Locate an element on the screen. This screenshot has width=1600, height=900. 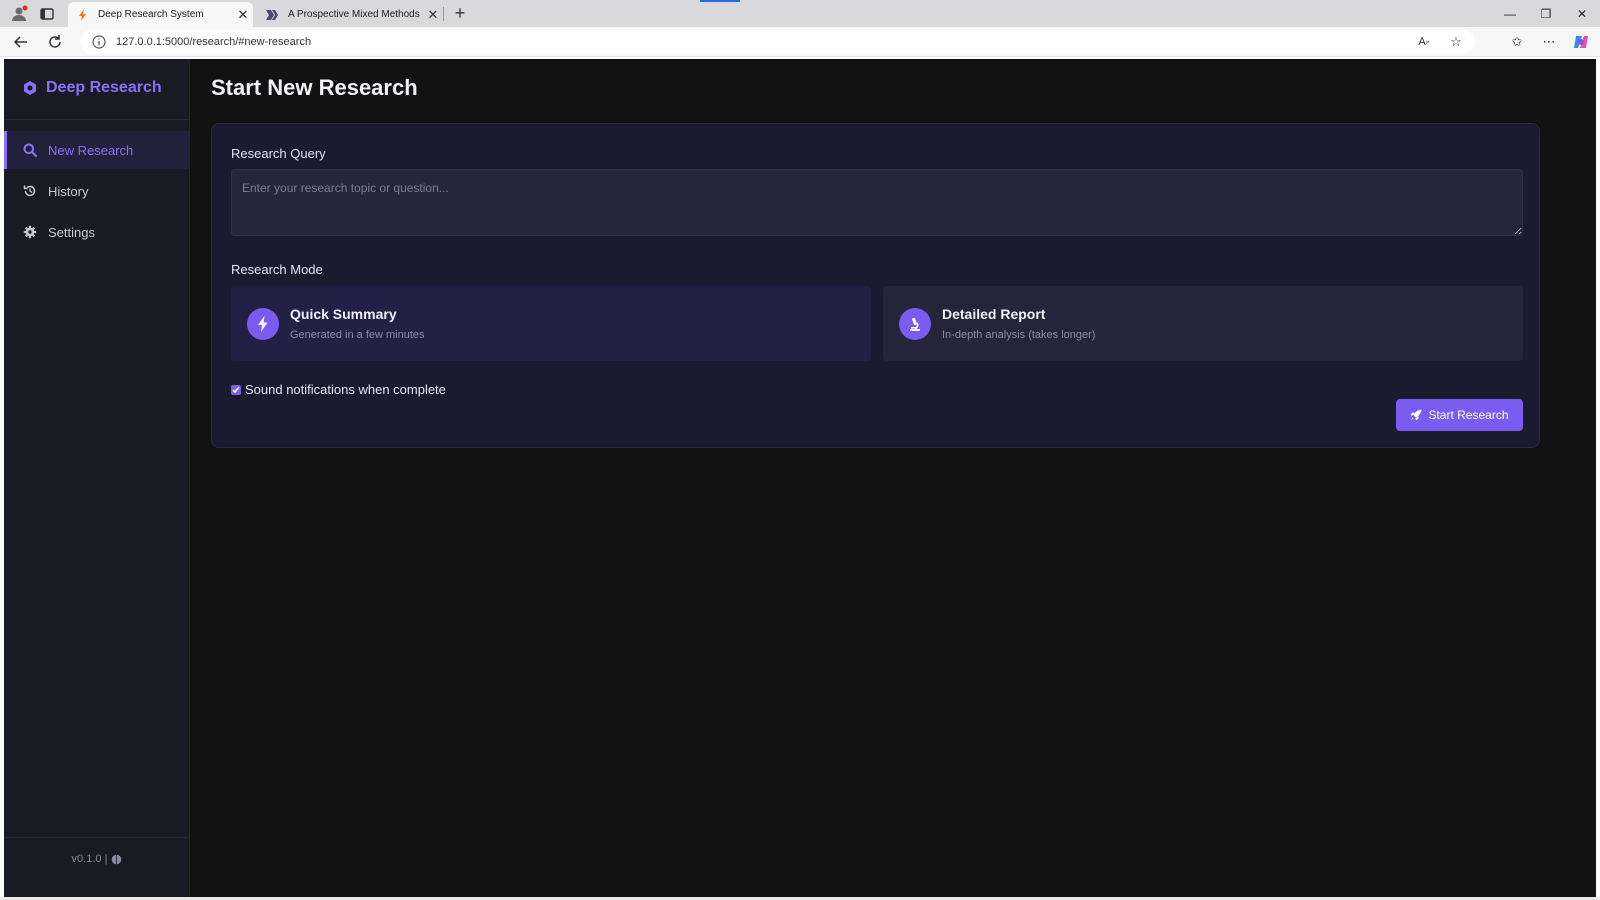
restore-icon: ❐ is located at coordinates (1546, 13).